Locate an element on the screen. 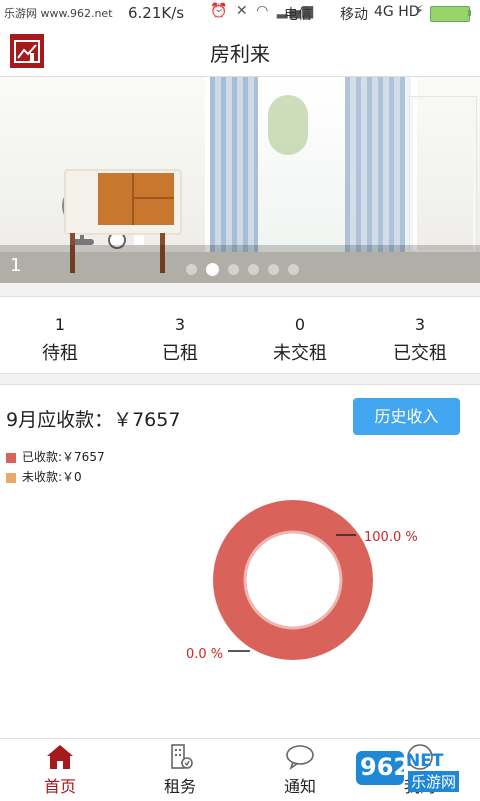 The height and width of the screenshot is (801, 480). legend-item-unreceived: 未收款:￥0 is located at coordinates (55, 477).